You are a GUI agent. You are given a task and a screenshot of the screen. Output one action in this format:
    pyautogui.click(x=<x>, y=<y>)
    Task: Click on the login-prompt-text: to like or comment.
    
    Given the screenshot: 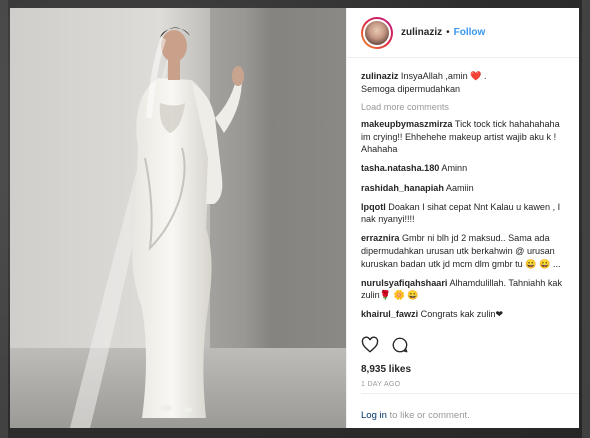 What is the action you would take?
    pyautogui.click(x=428, y=415)
    